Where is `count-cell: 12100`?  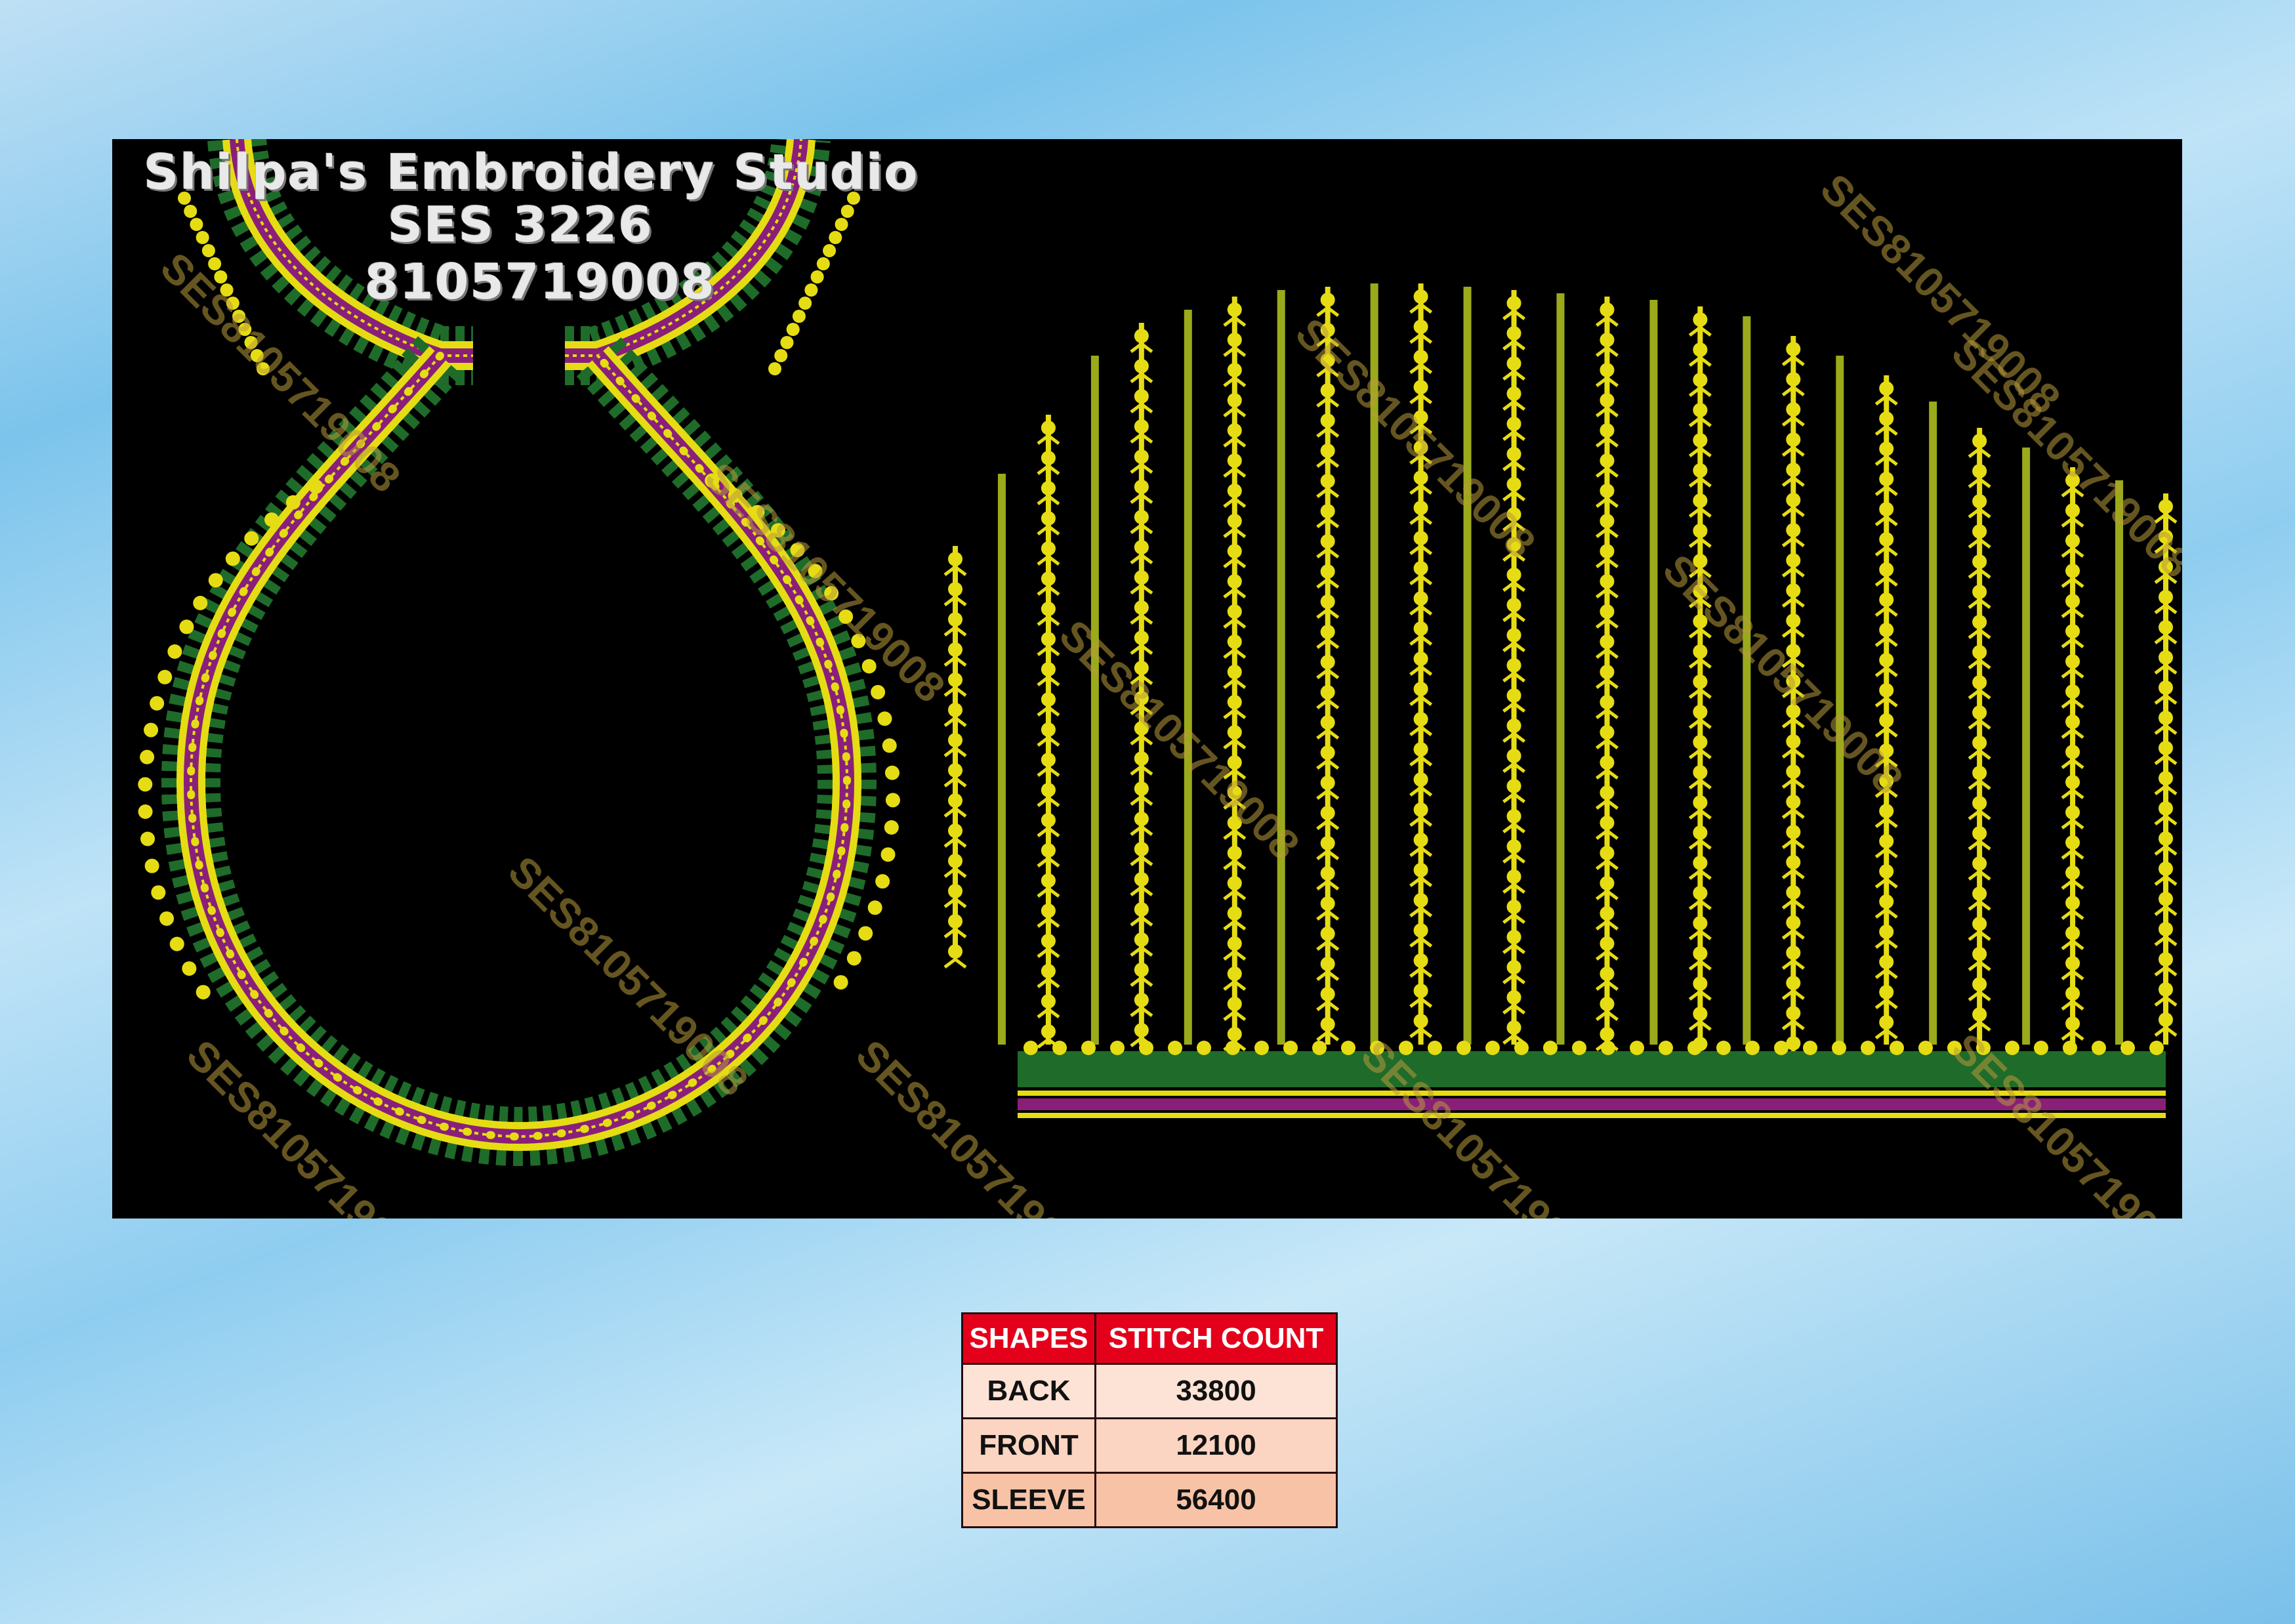 count-cell: 12100 is located at coordinates (1216, 1445).